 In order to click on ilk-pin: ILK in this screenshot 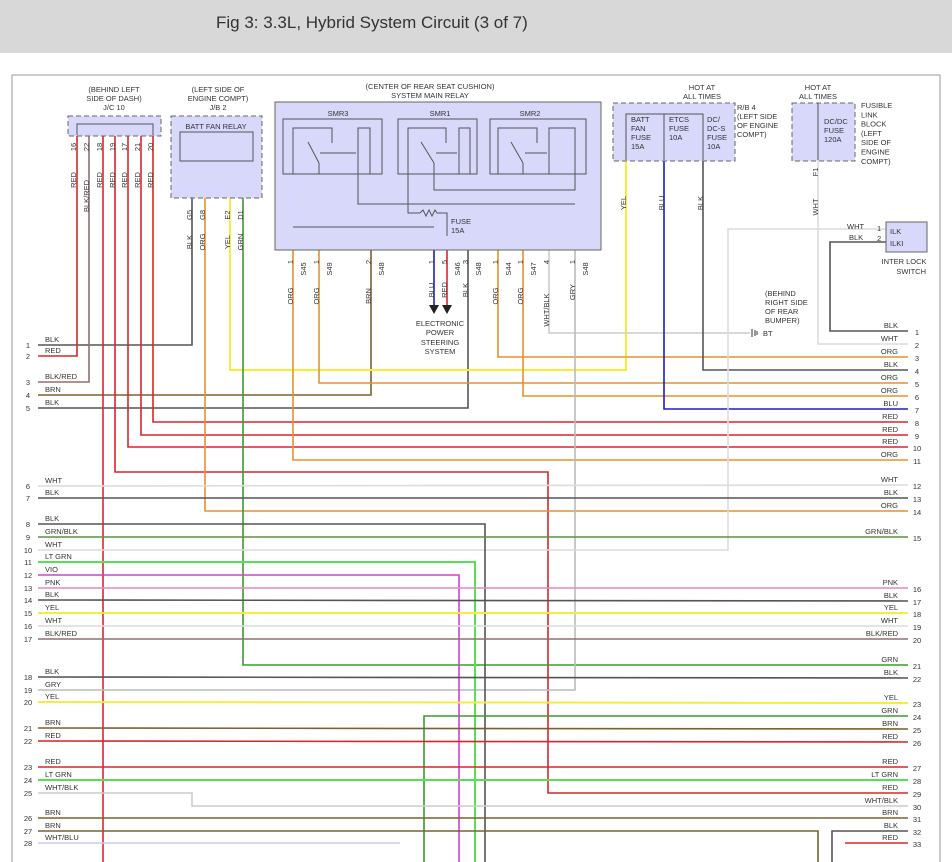, I will do `click(895, 231)`.